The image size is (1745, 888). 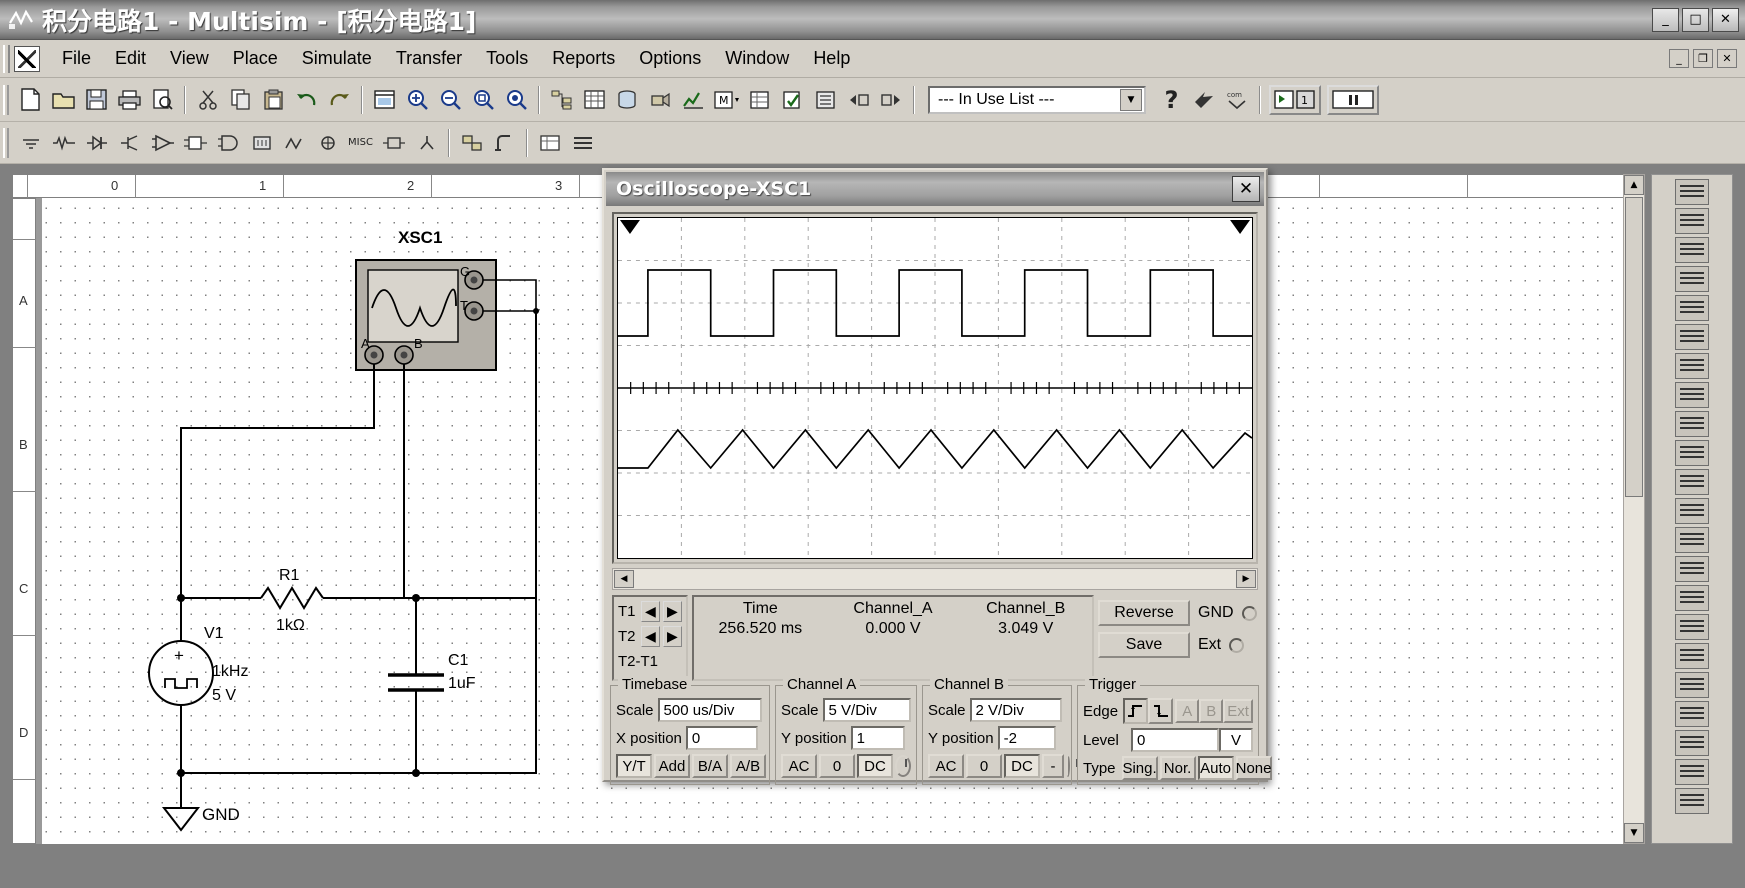 What do you see at coordinates (6, 58) in the screenshot?
I see `menu-grip` at bounding box center [6, 58].